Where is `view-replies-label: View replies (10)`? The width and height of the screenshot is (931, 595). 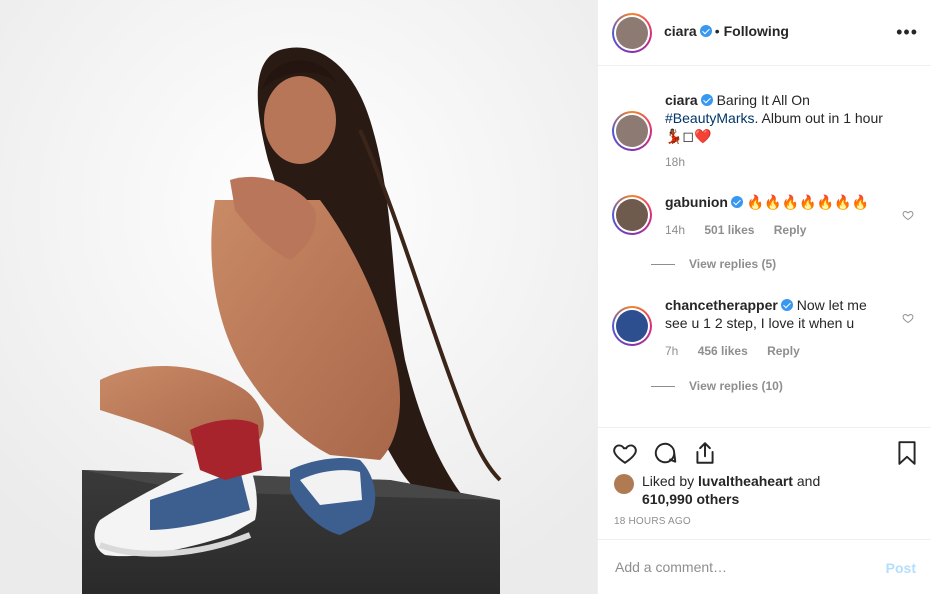
view-replies-label: View replies (10) is located at coordinates (736, 386).